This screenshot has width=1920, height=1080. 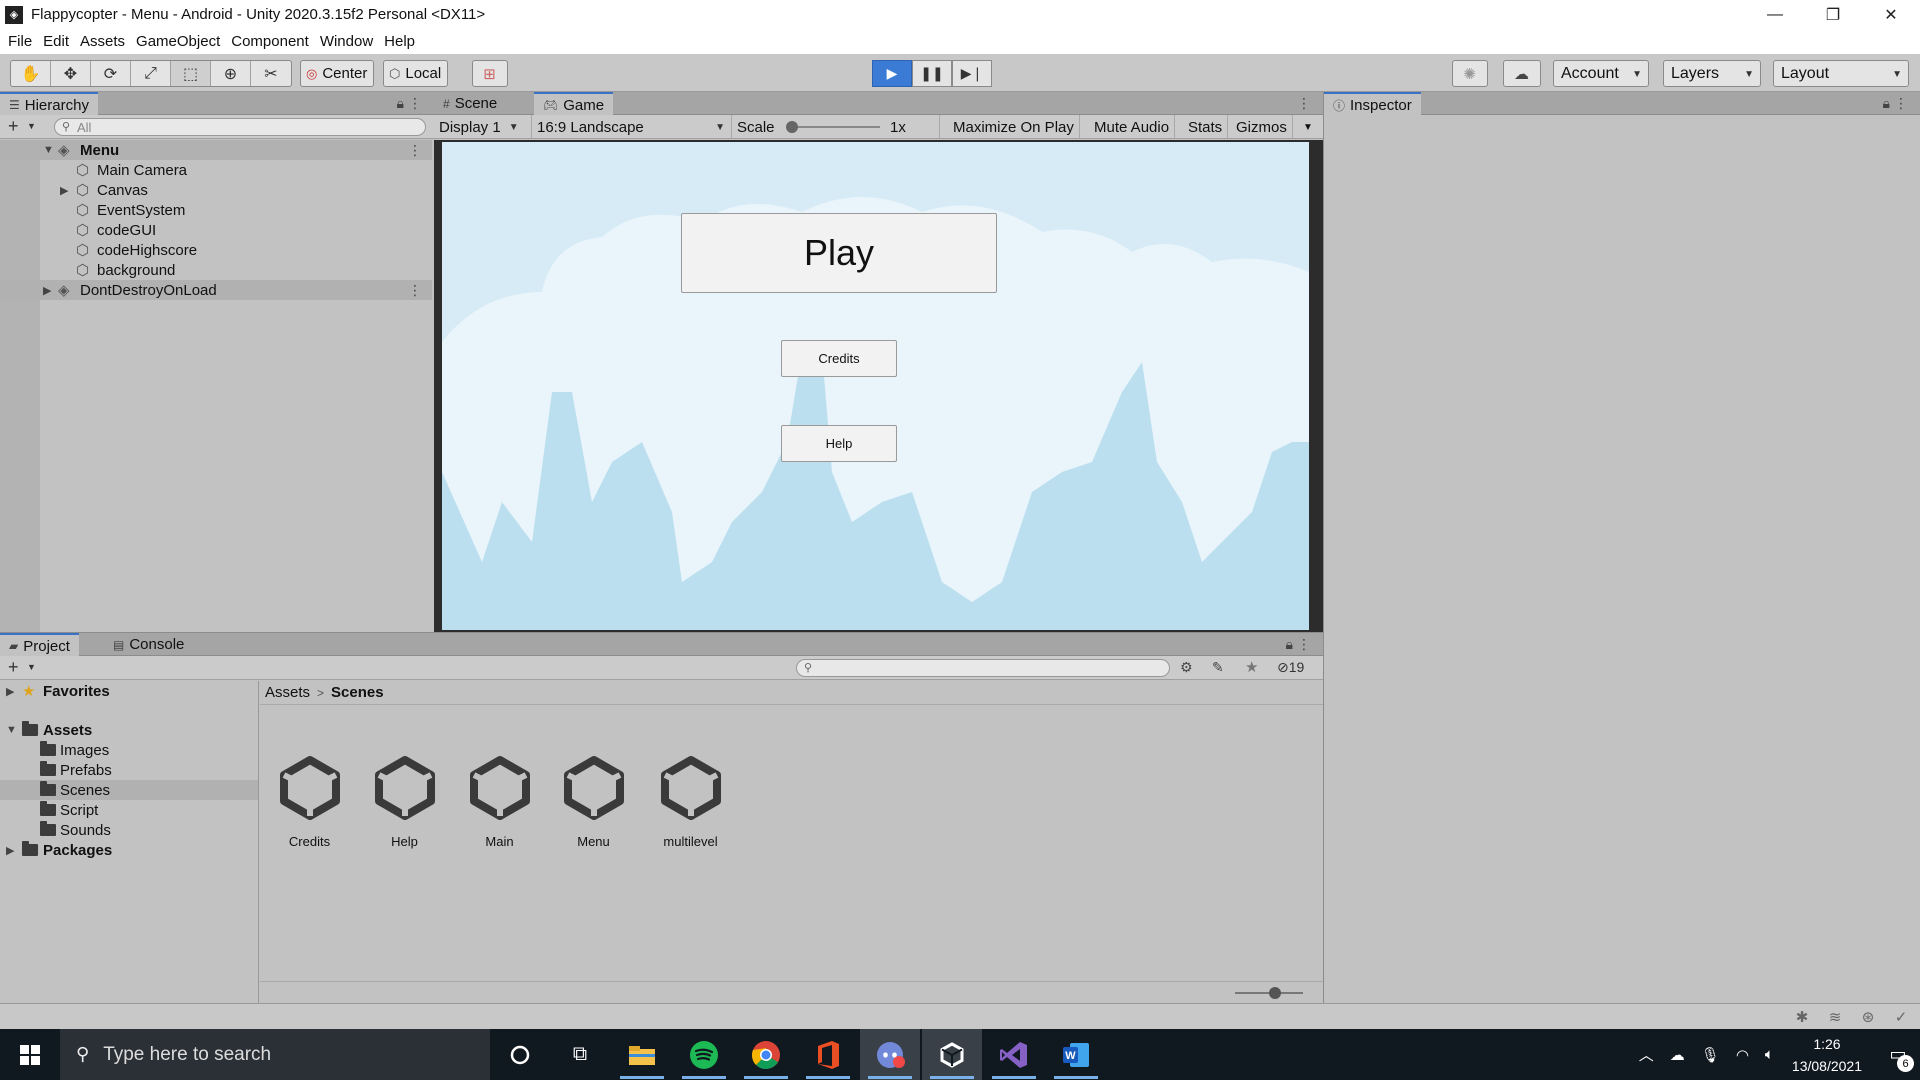 I want to click on favorite-star-icon: ★, so click(x=1251, y=667).